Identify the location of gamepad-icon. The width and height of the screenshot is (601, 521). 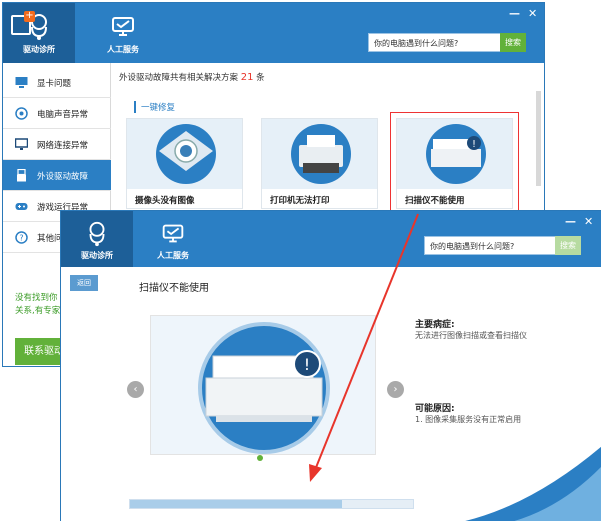
(21, 206).